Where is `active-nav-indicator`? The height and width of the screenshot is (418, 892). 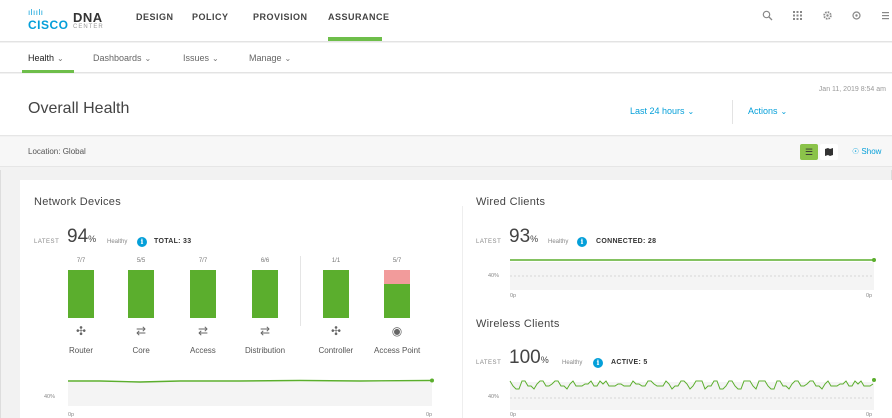 active-nav-indicator is located at coordinates (355, 39).